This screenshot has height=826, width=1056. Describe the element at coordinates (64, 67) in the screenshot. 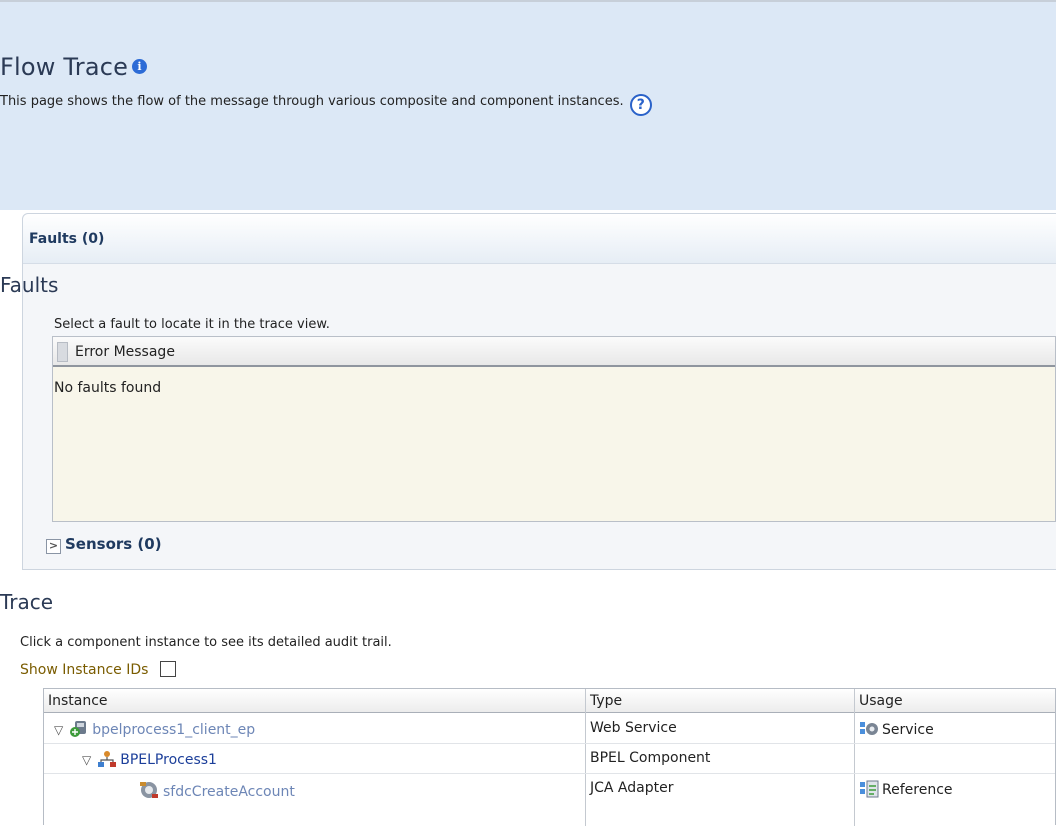

I see `page-title-text: Flow Trace` at that location.